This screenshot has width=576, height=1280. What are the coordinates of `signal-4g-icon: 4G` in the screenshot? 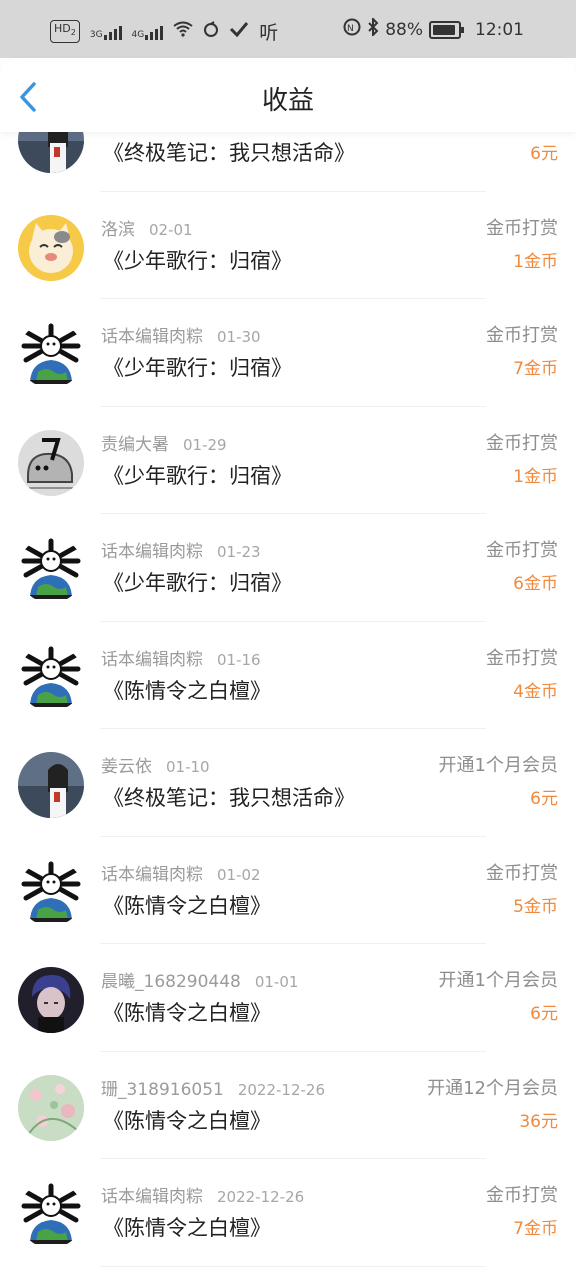 It's located at (148, 32).